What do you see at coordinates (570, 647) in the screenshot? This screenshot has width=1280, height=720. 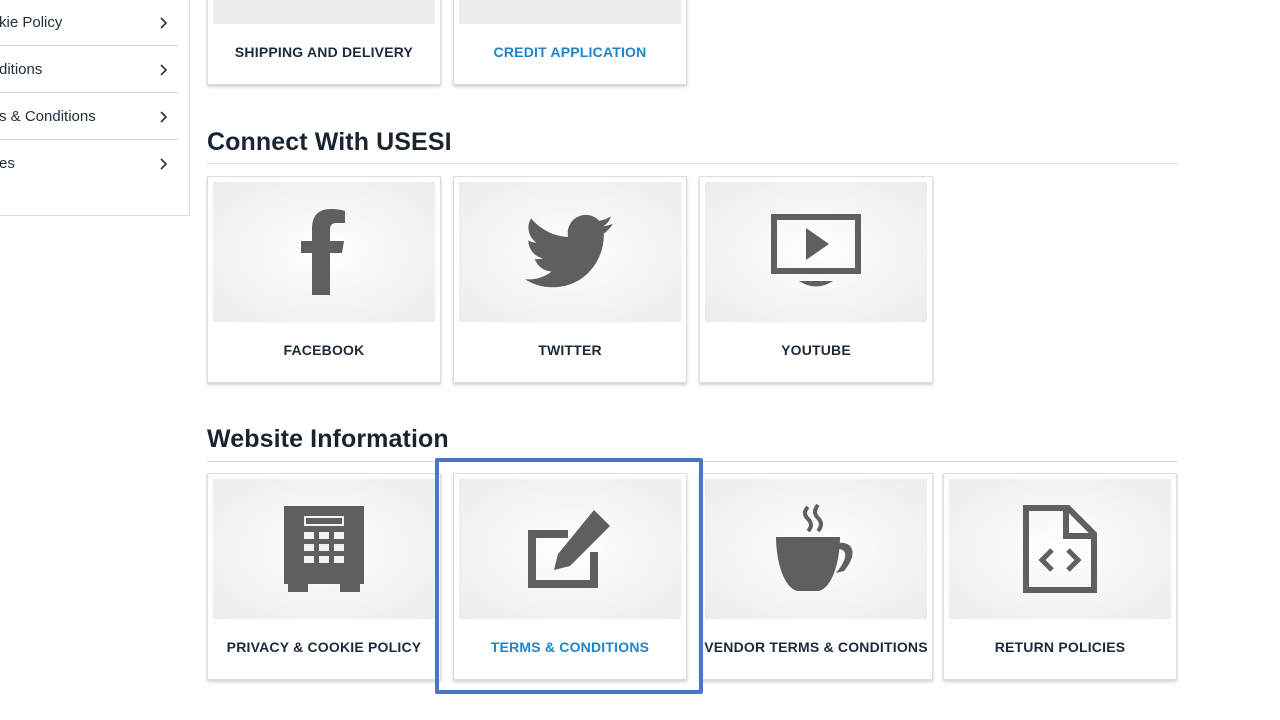 I see `card-label: TERMS & CONDITIONS` at bounding box center [570, 647].